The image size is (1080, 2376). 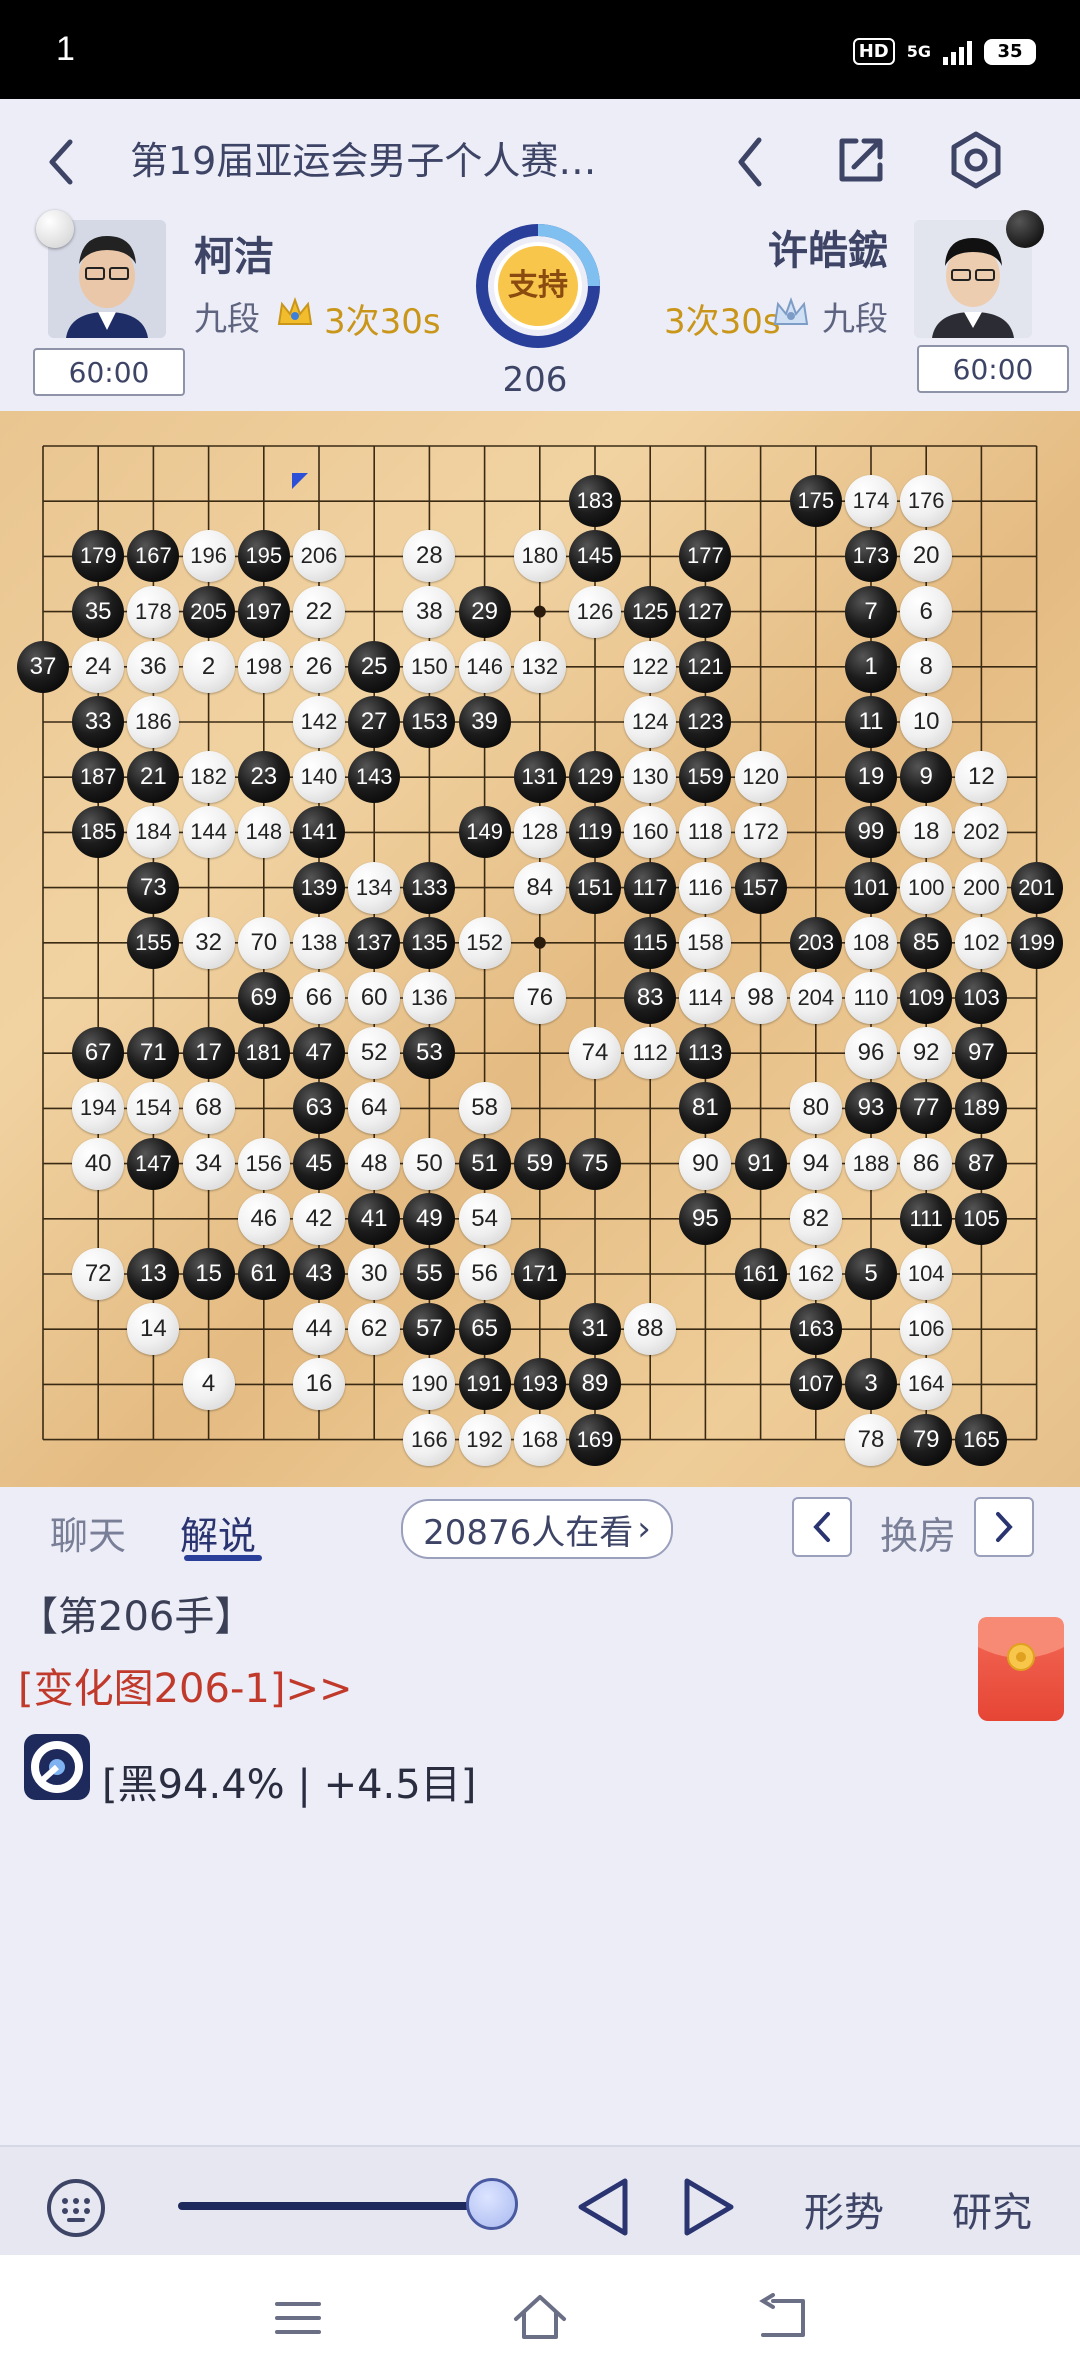 What do you see at coordinates (55, 229) in the screenshot?
I see `white-stone-indicator` at bounding box center [55, 229].